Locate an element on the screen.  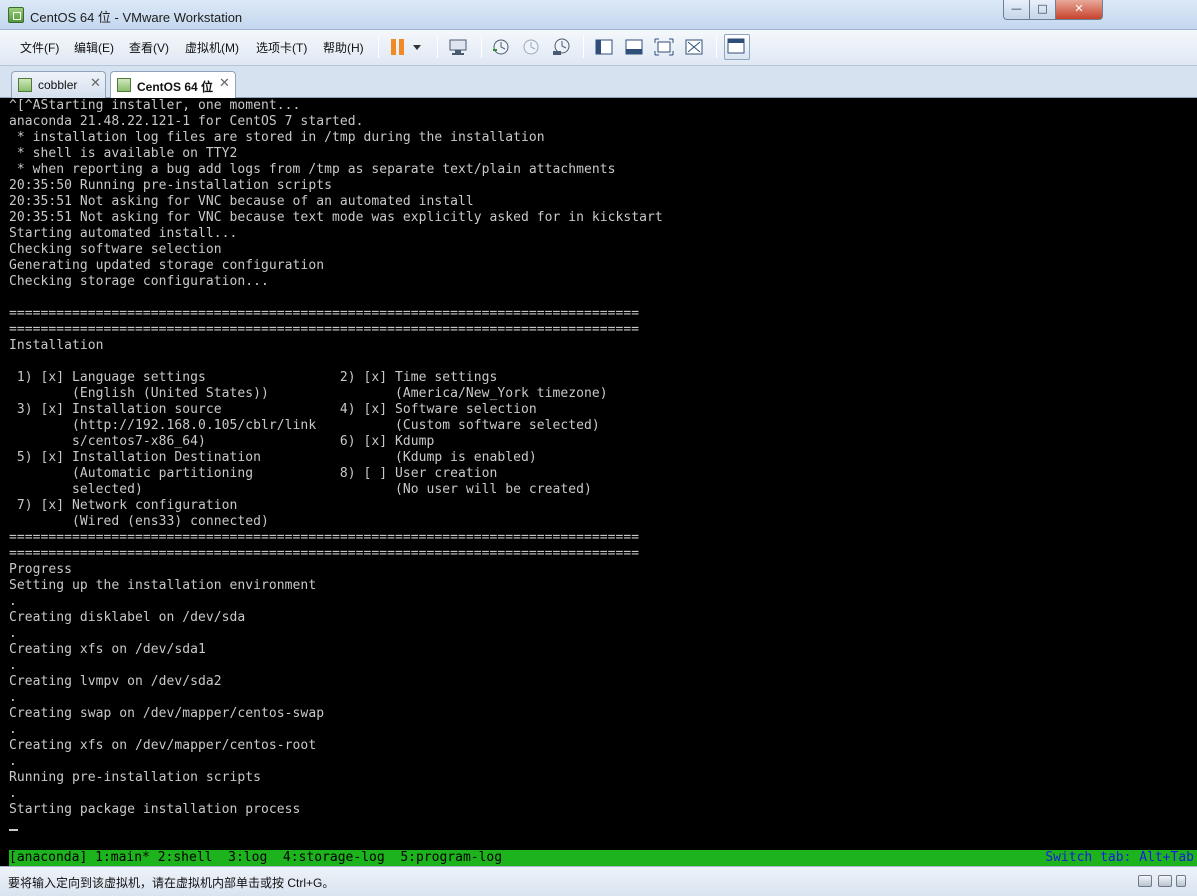
snapshot-revert-icon is located at coordinates (531, 47).